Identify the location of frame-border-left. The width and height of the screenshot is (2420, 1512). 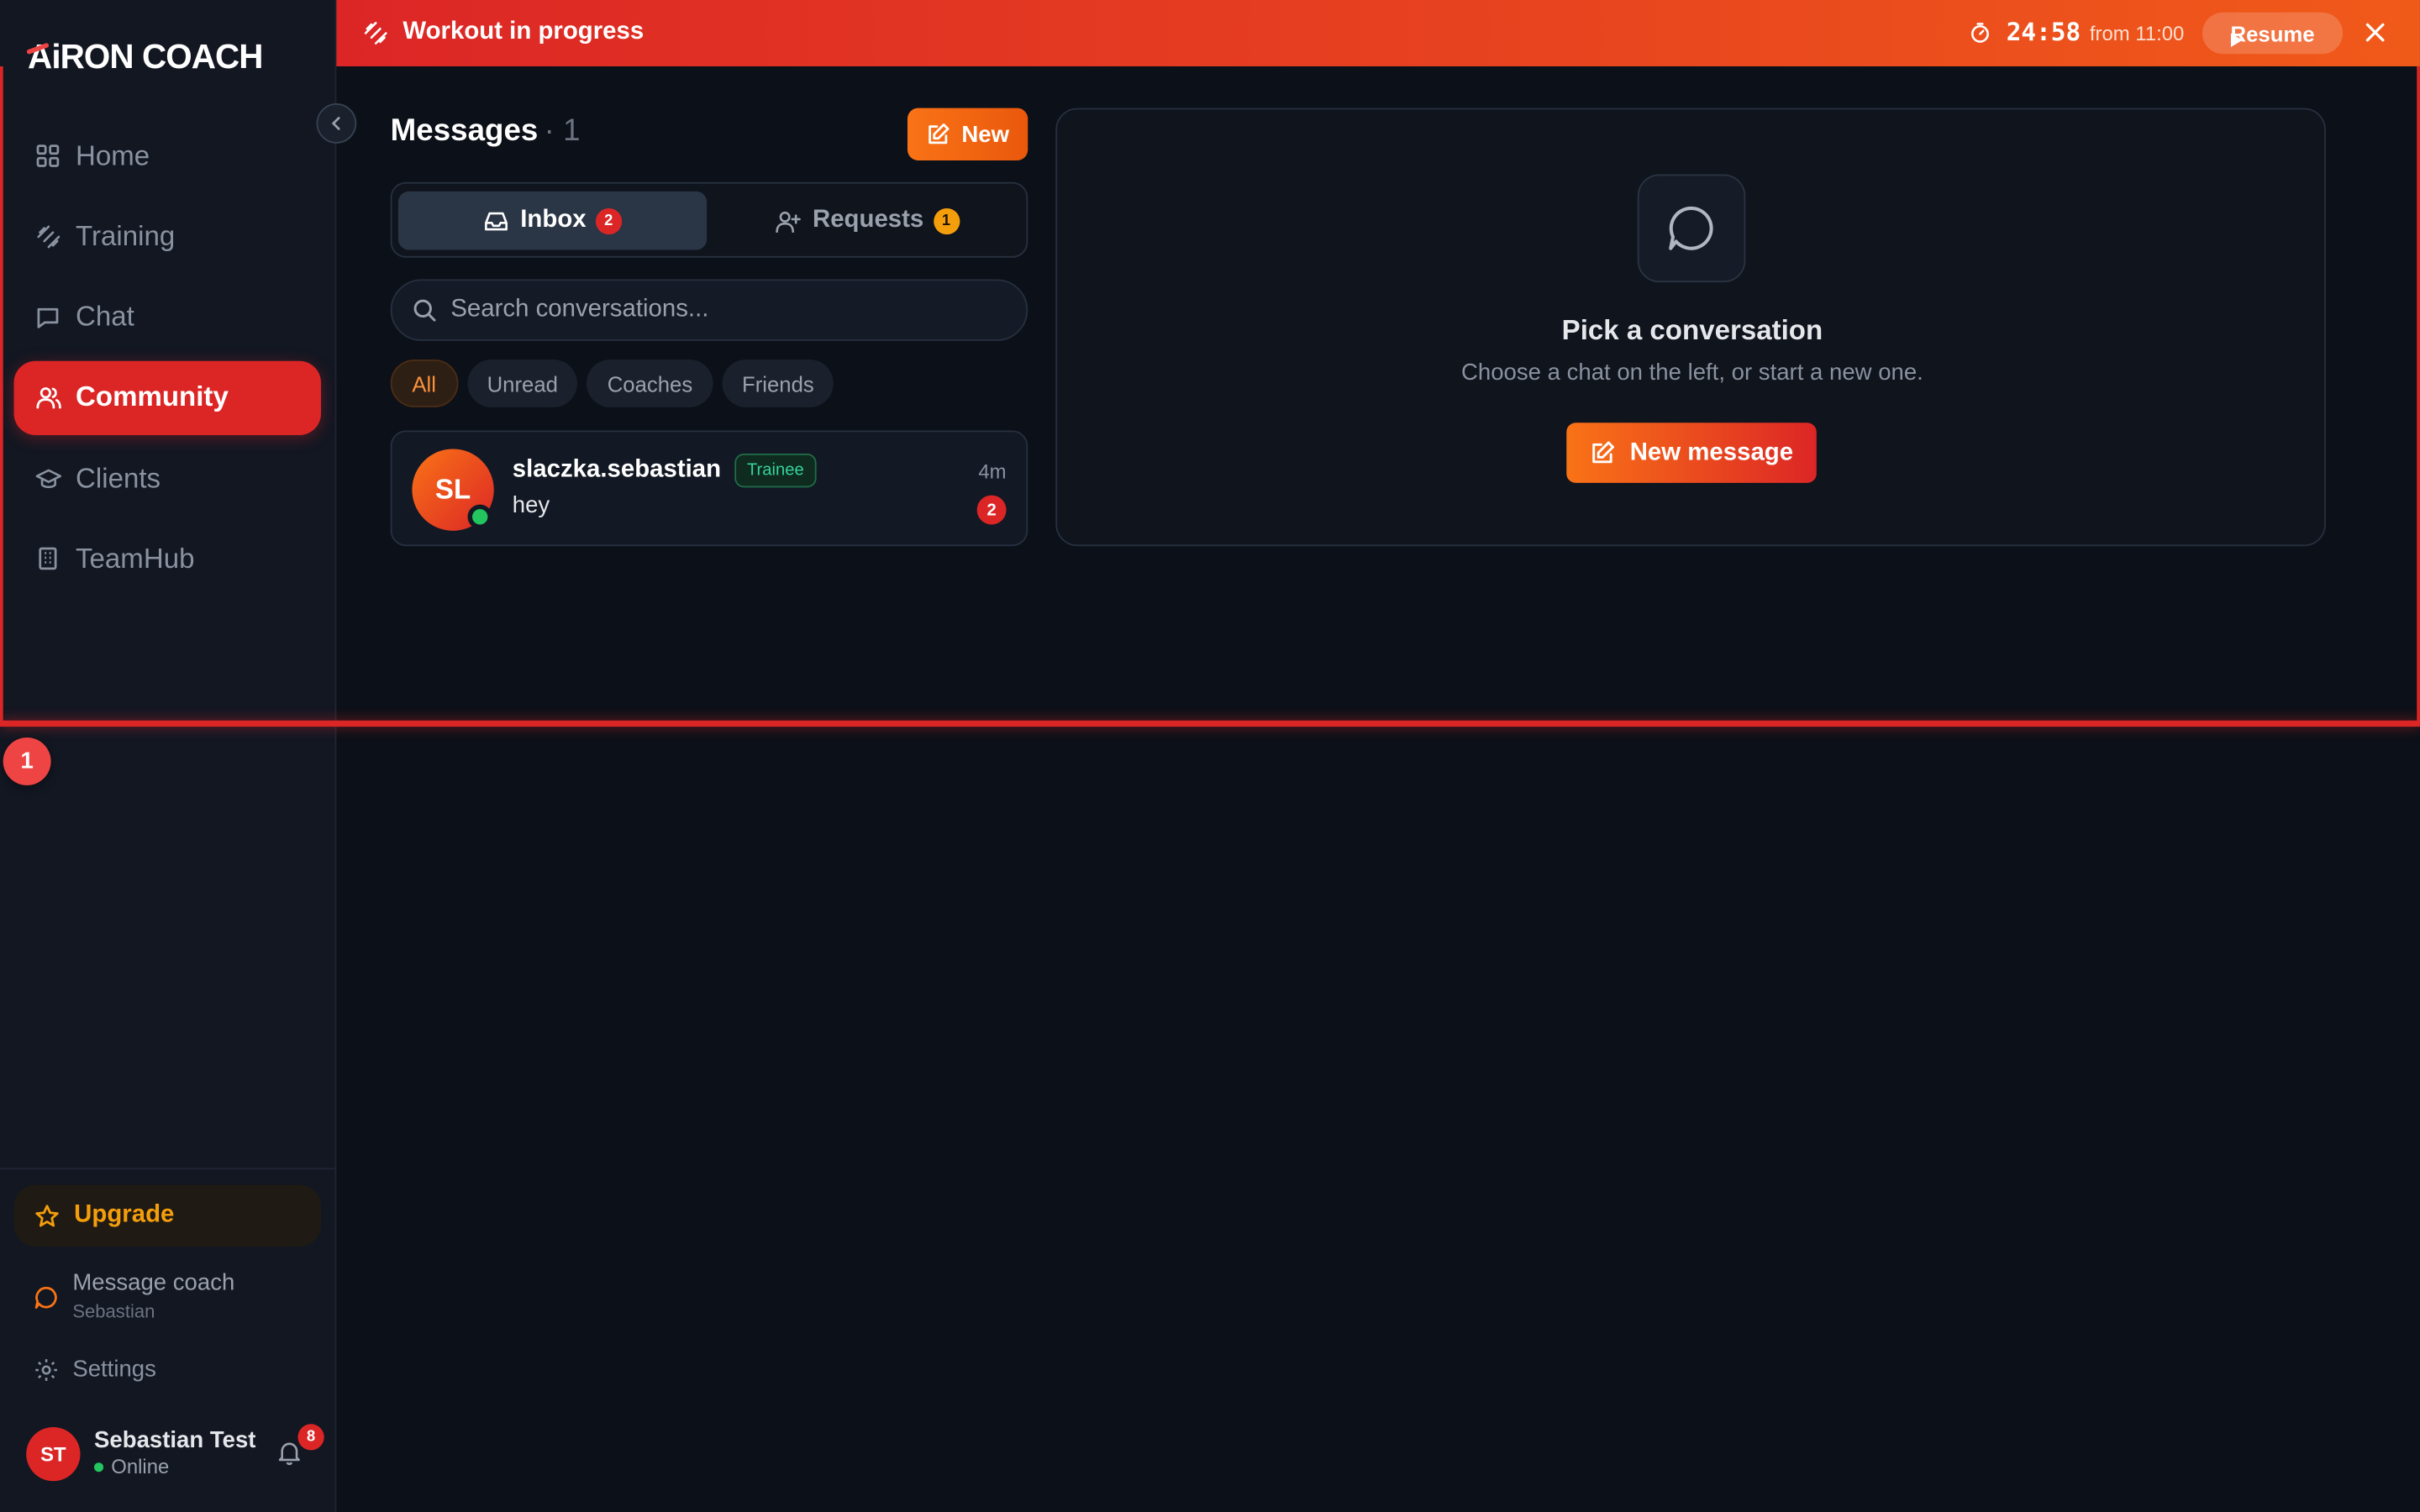
(1, 395).